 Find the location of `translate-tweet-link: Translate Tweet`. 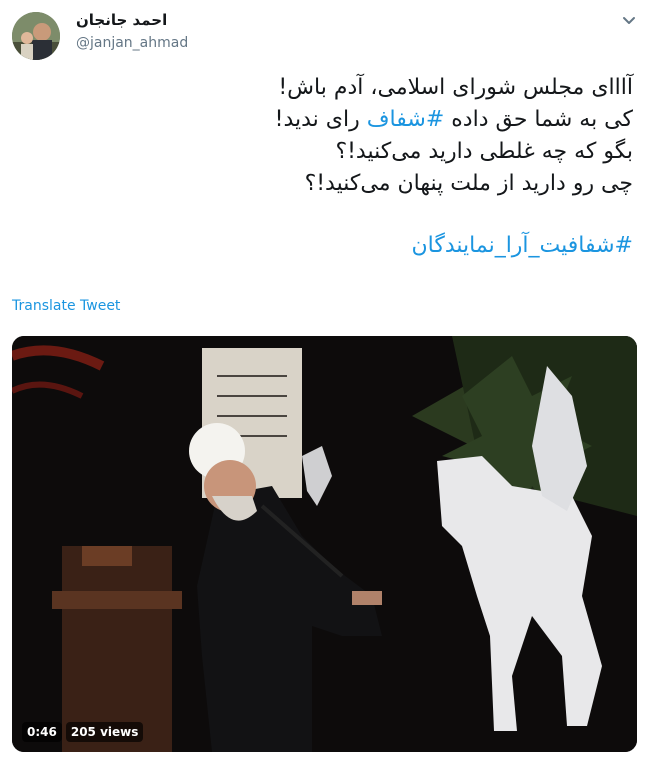

translate-tweet-link: Translate Tweet is located at coordinates (66, 306).